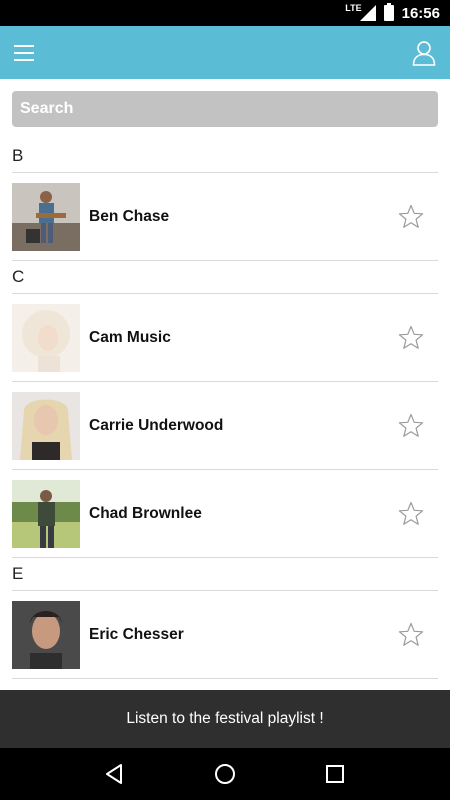 The width and height of the screenshot is (450, 800). Describe the element at coordinates (420, 13) in the screenshot. I see `status-time: 16:56` at that location.